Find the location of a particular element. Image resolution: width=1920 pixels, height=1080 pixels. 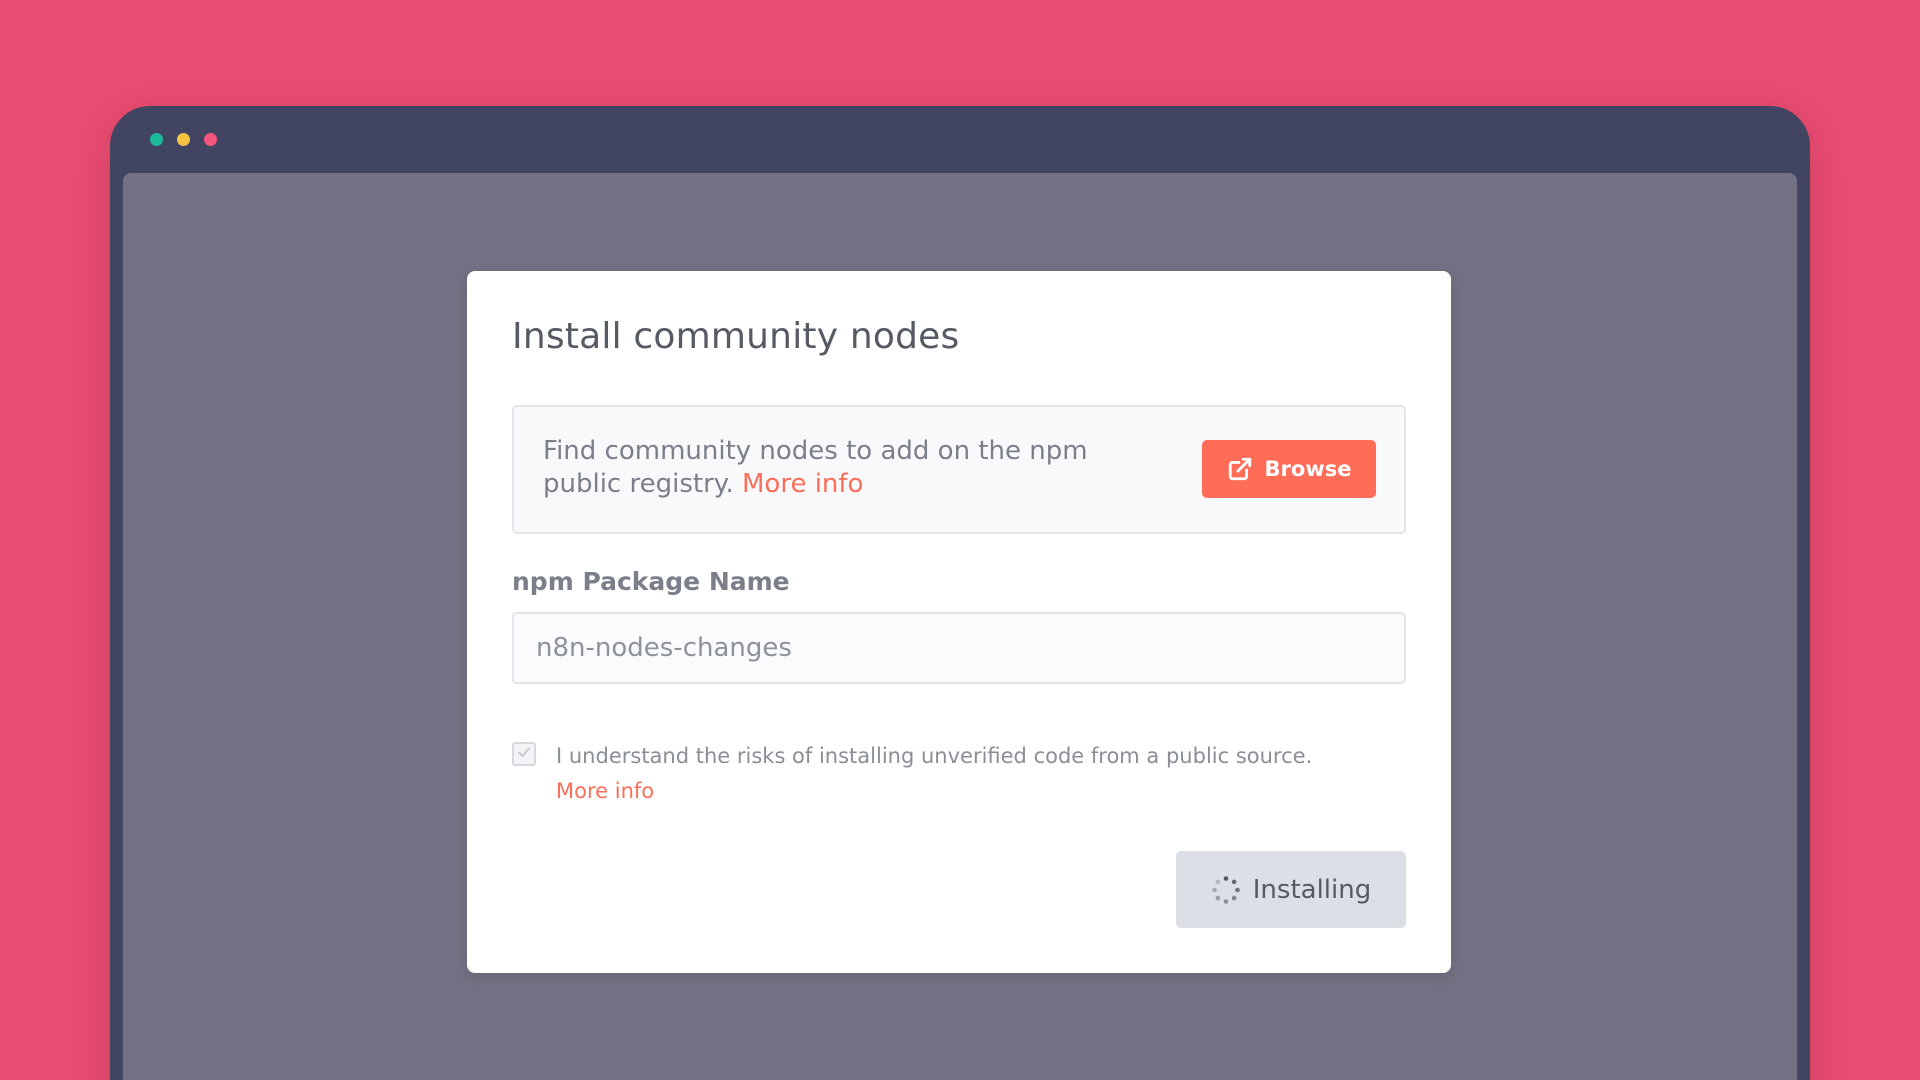

package-name-input is located at coordinates (959, 648).